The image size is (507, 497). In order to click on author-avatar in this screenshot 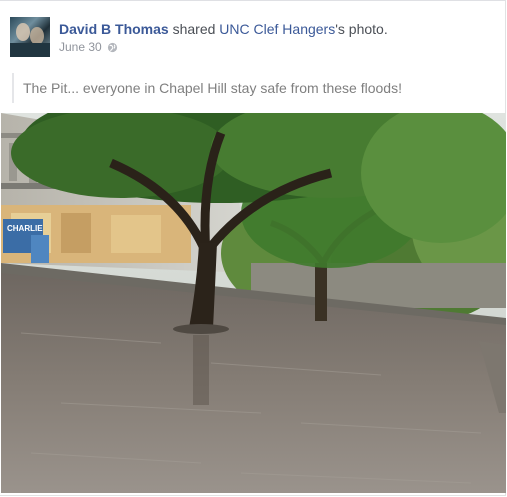, I will do `click(30, 37)`.